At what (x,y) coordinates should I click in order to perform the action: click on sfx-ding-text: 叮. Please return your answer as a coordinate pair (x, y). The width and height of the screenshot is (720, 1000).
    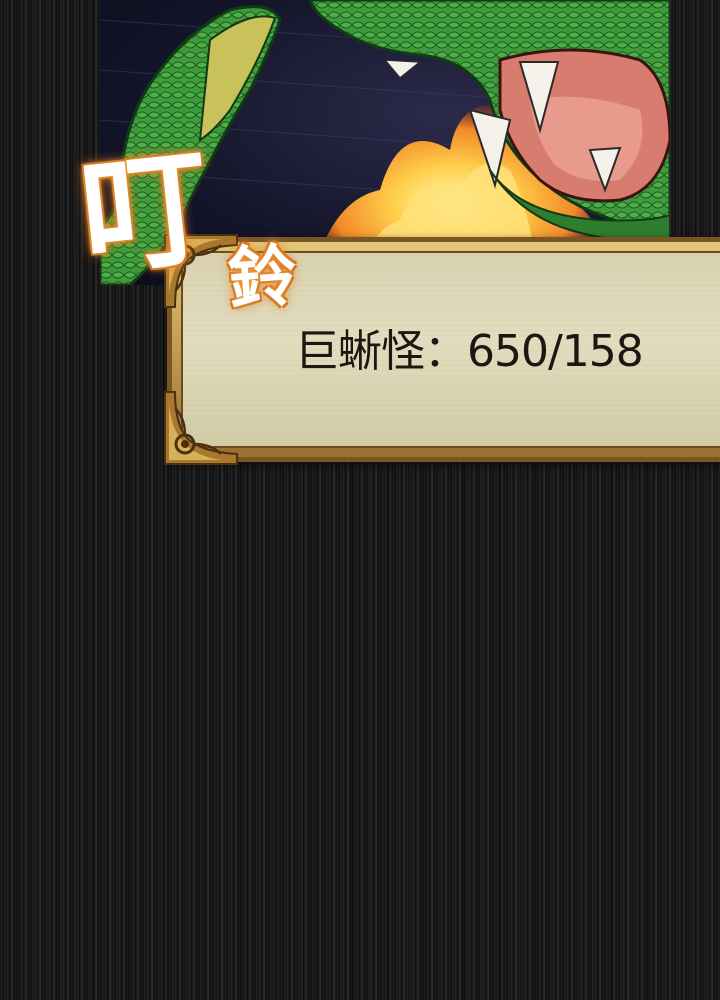
    Looking at the image, I should click on (138, 214).